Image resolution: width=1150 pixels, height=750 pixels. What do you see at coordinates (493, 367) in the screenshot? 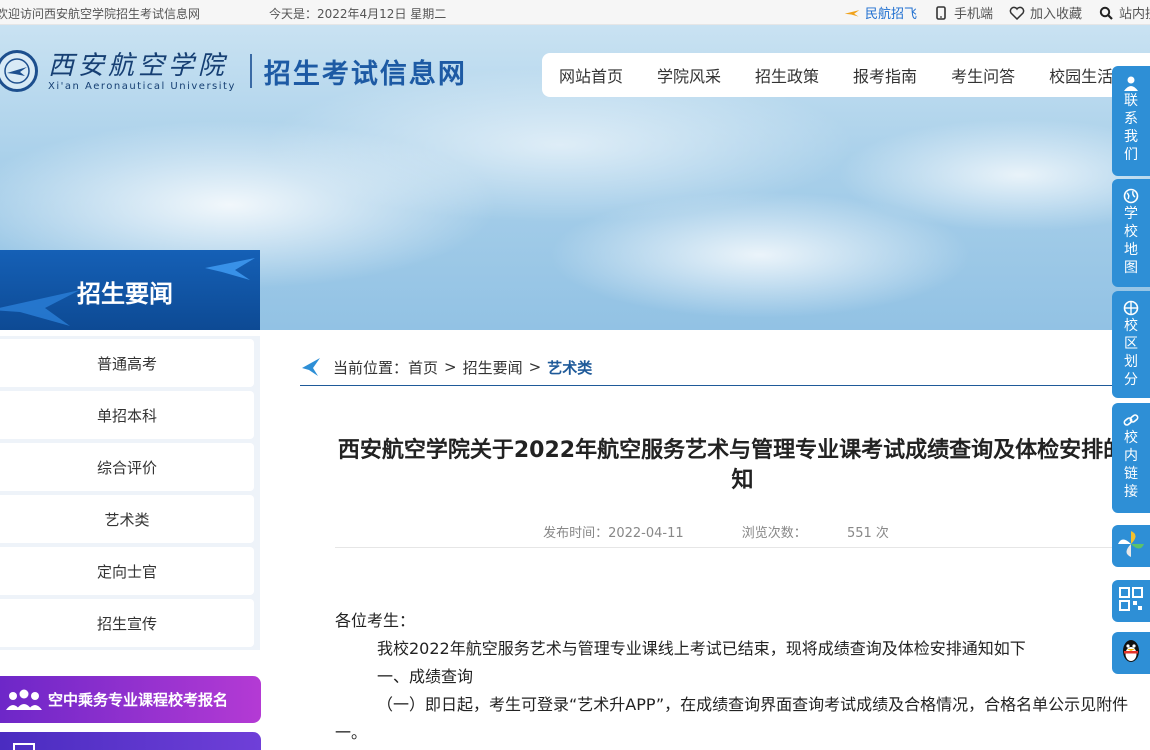
I see `breadcrumb-section: 招生要闻` at bounding box center [493, 367].